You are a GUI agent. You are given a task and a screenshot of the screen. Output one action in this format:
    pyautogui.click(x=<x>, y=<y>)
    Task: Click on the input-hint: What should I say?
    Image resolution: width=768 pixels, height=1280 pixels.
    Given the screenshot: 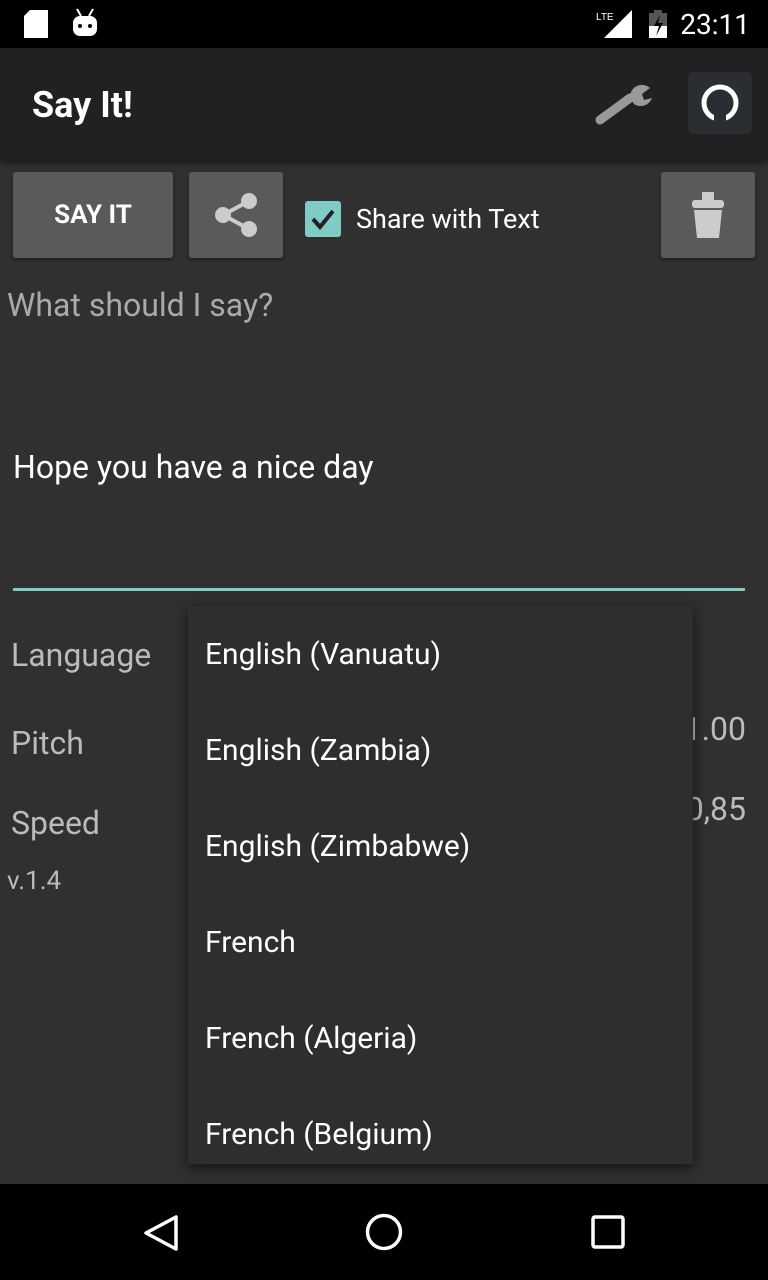 What is the action you would take?
    pyautogui.click(x=140, y=305)
    